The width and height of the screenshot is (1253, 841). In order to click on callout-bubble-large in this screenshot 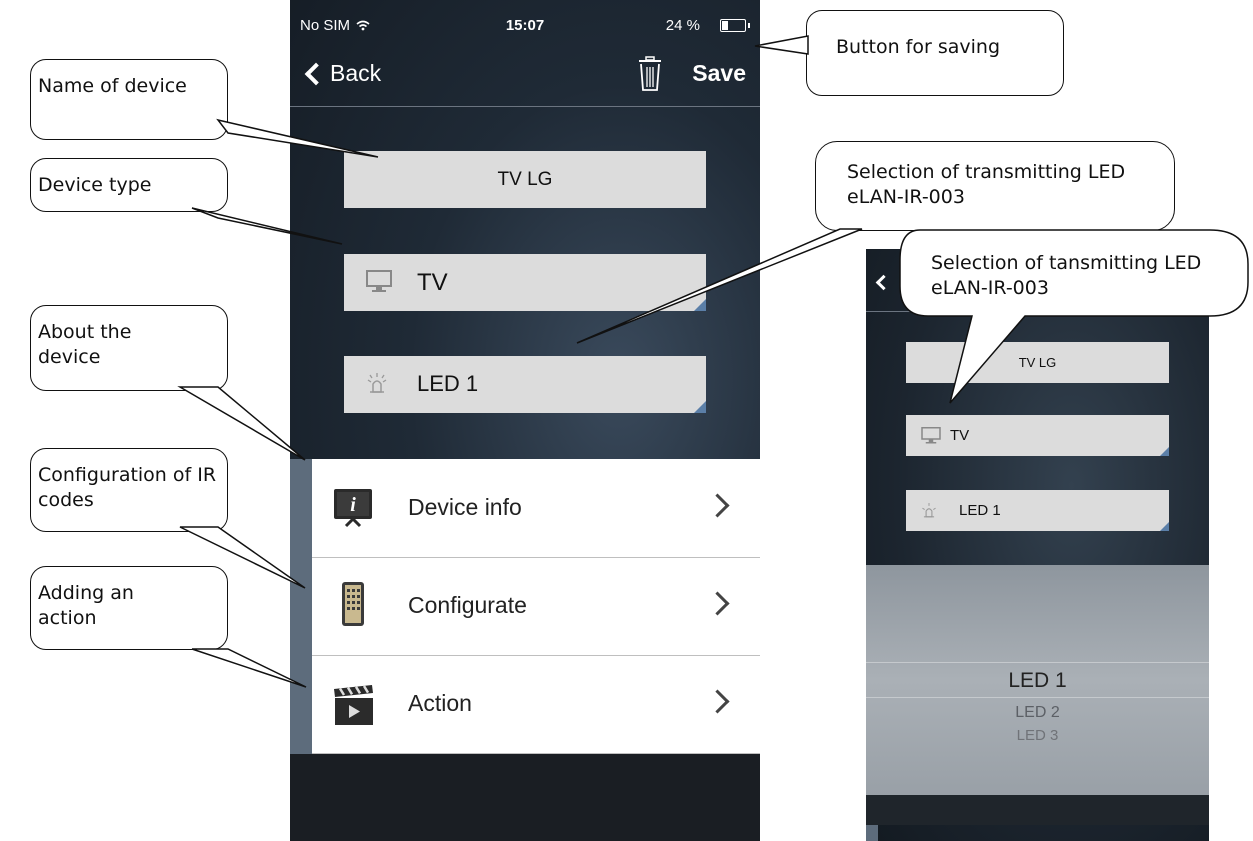, I will do `click(1074, 316)`.